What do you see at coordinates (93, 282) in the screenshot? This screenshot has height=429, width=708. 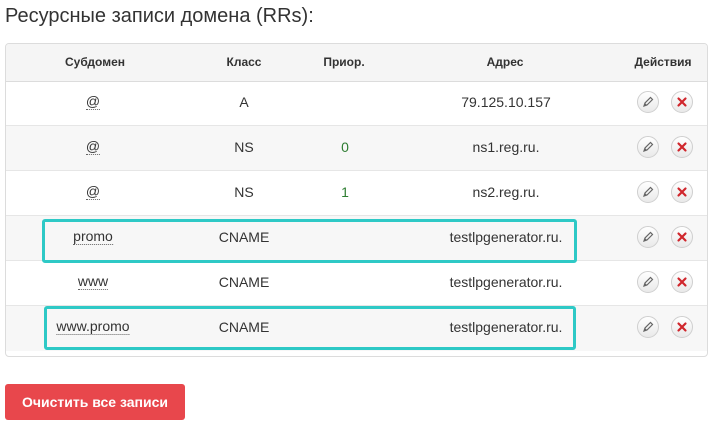 I see `subdomain-link: www` at bounding box center [93, 282].